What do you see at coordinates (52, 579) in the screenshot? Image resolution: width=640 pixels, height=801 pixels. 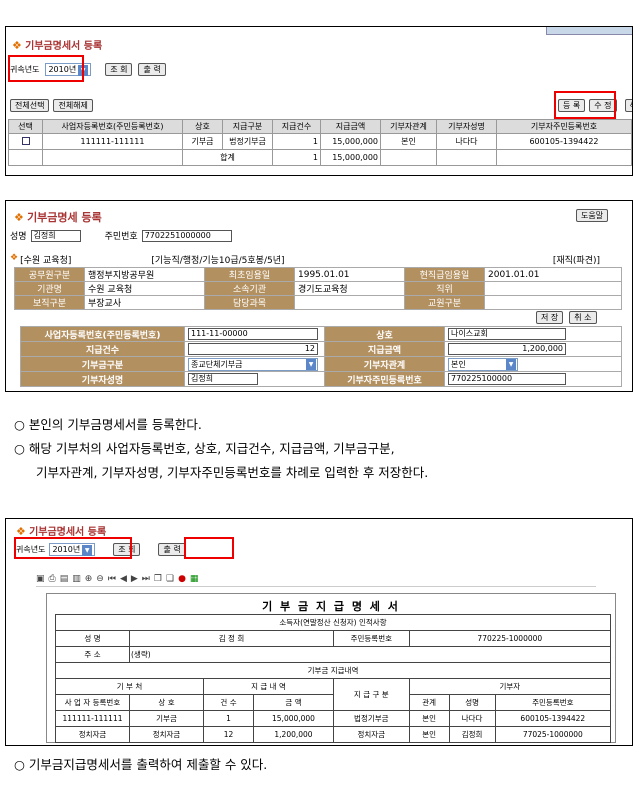 I see `printer-icon: ⎙` at bounding box center [52, 579].